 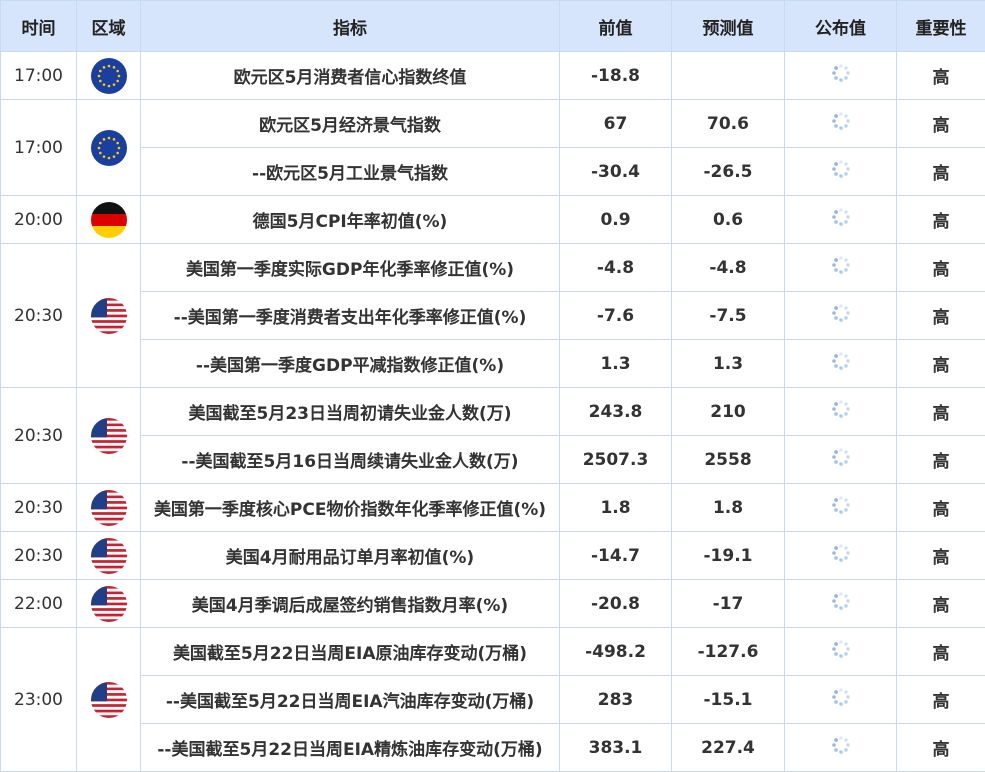 I want to click on previous-value: 383.1, so click(x=615, y=747).